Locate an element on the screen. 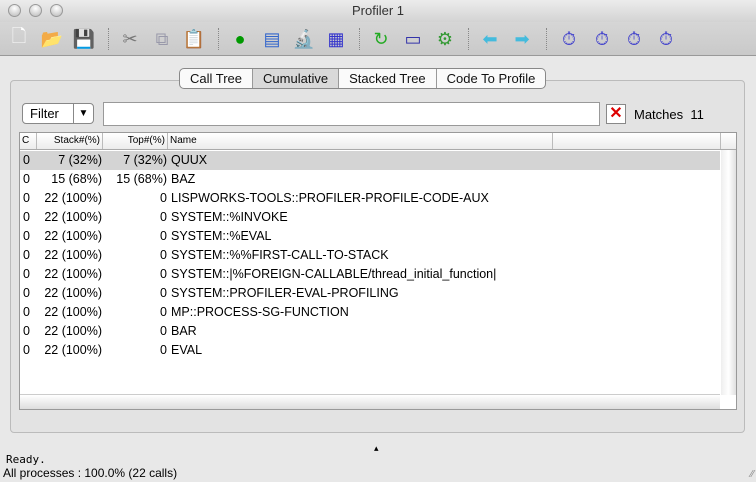 The image size is (756, 482). zoom-button is located at coordinates (56, 10).